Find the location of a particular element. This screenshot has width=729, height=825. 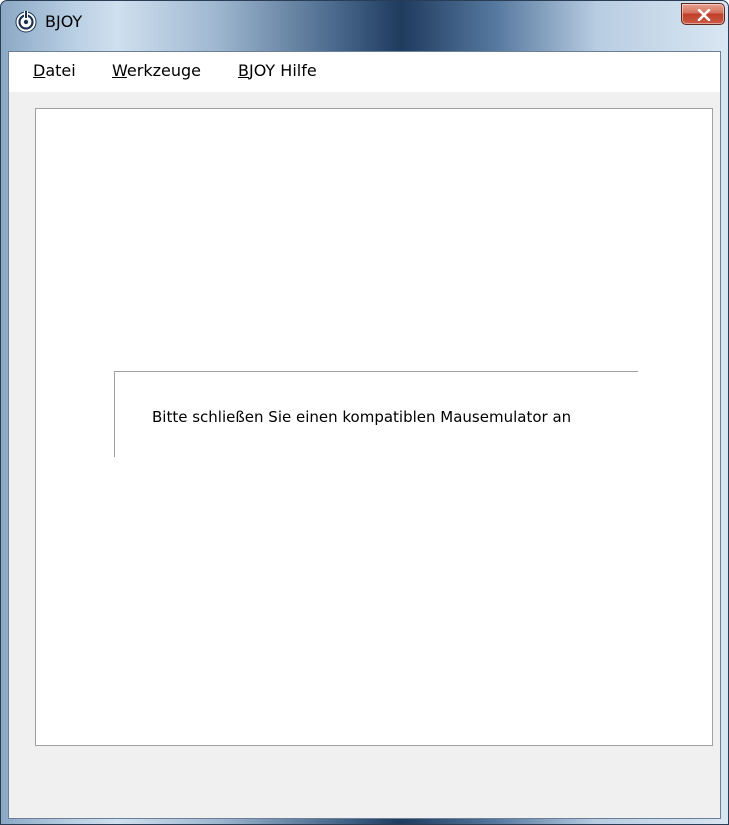

status-bar is located at coordinates (364, 785).